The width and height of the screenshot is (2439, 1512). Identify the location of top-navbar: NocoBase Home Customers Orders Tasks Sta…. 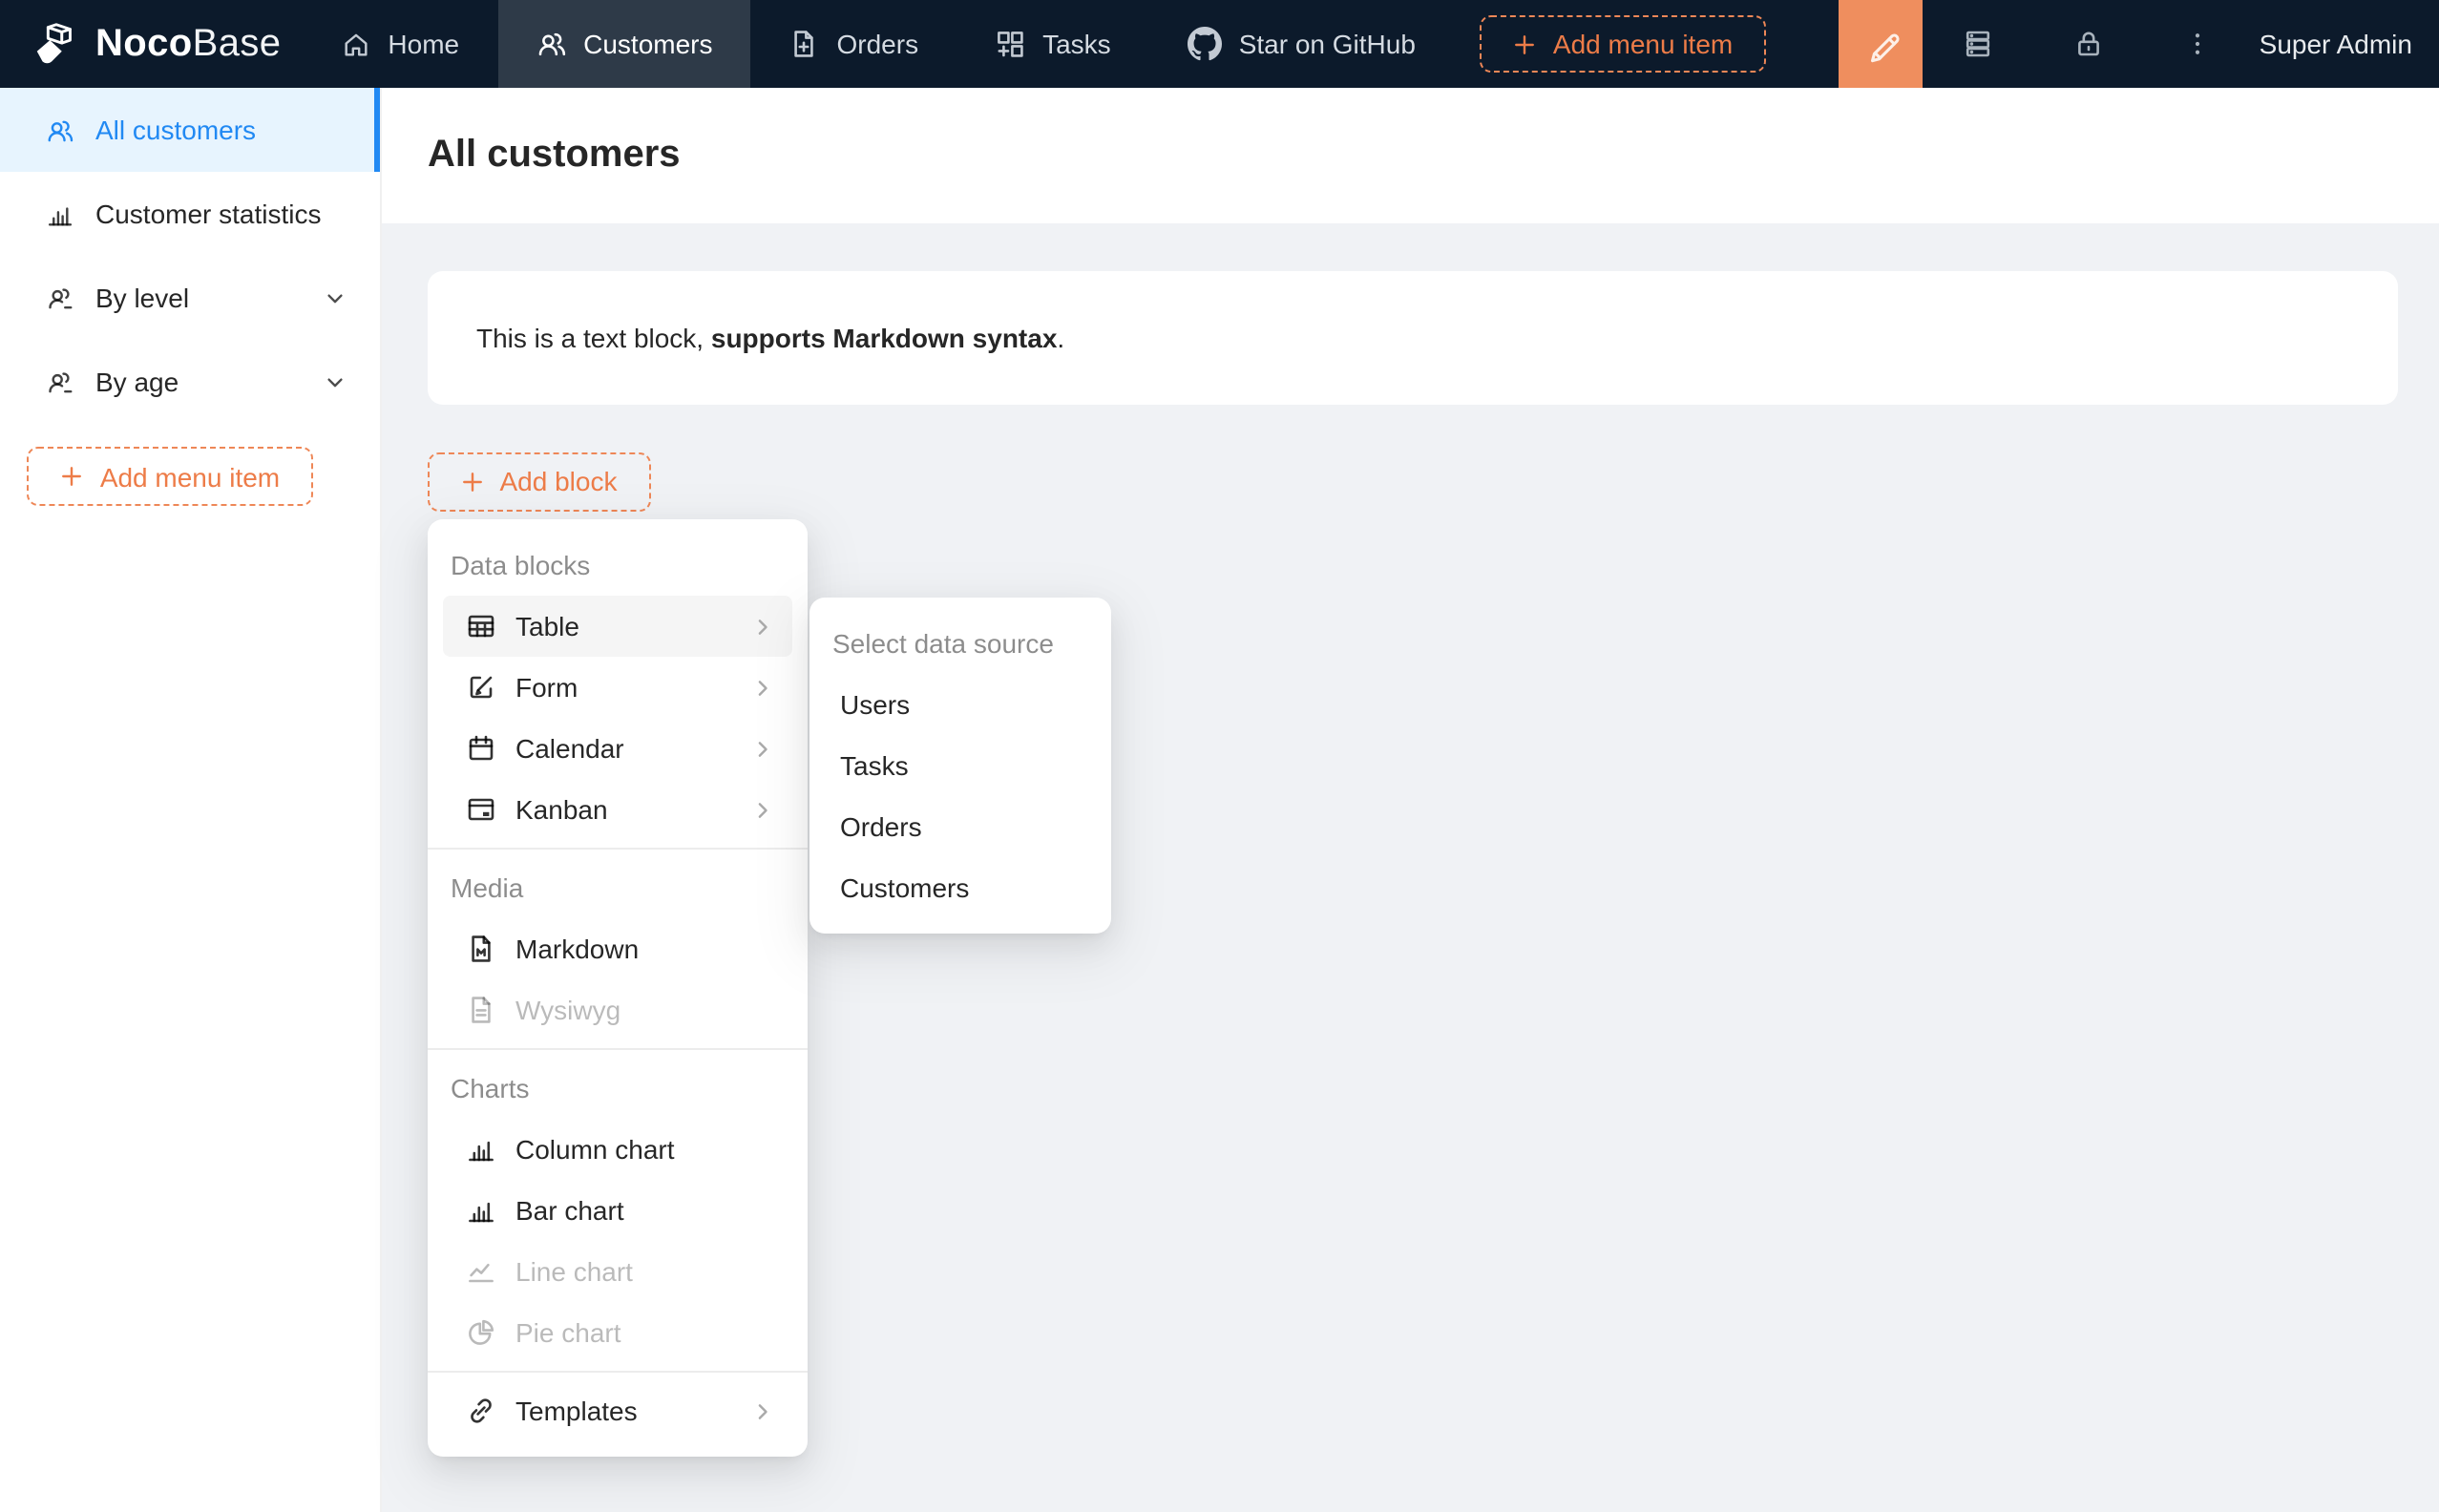
(1219, 44).